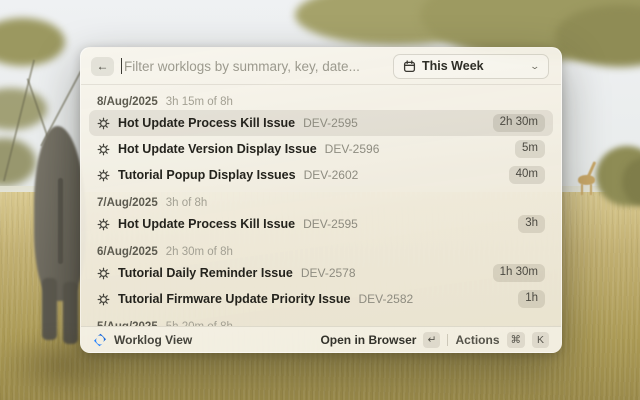 The image size is (640, 400). I want to click on section-header: 6/Aug/2025 2h 30m of 8h, so click(321, 248).